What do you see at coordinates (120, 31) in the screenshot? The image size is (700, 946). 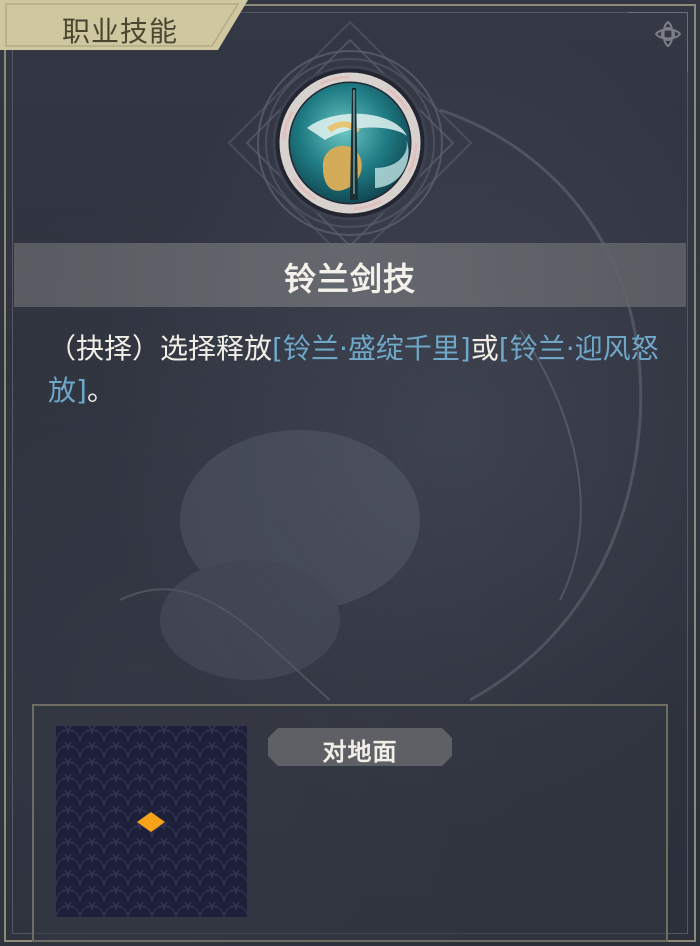 I see `tab-title: 职业技能` at bounding box center [120, 31].